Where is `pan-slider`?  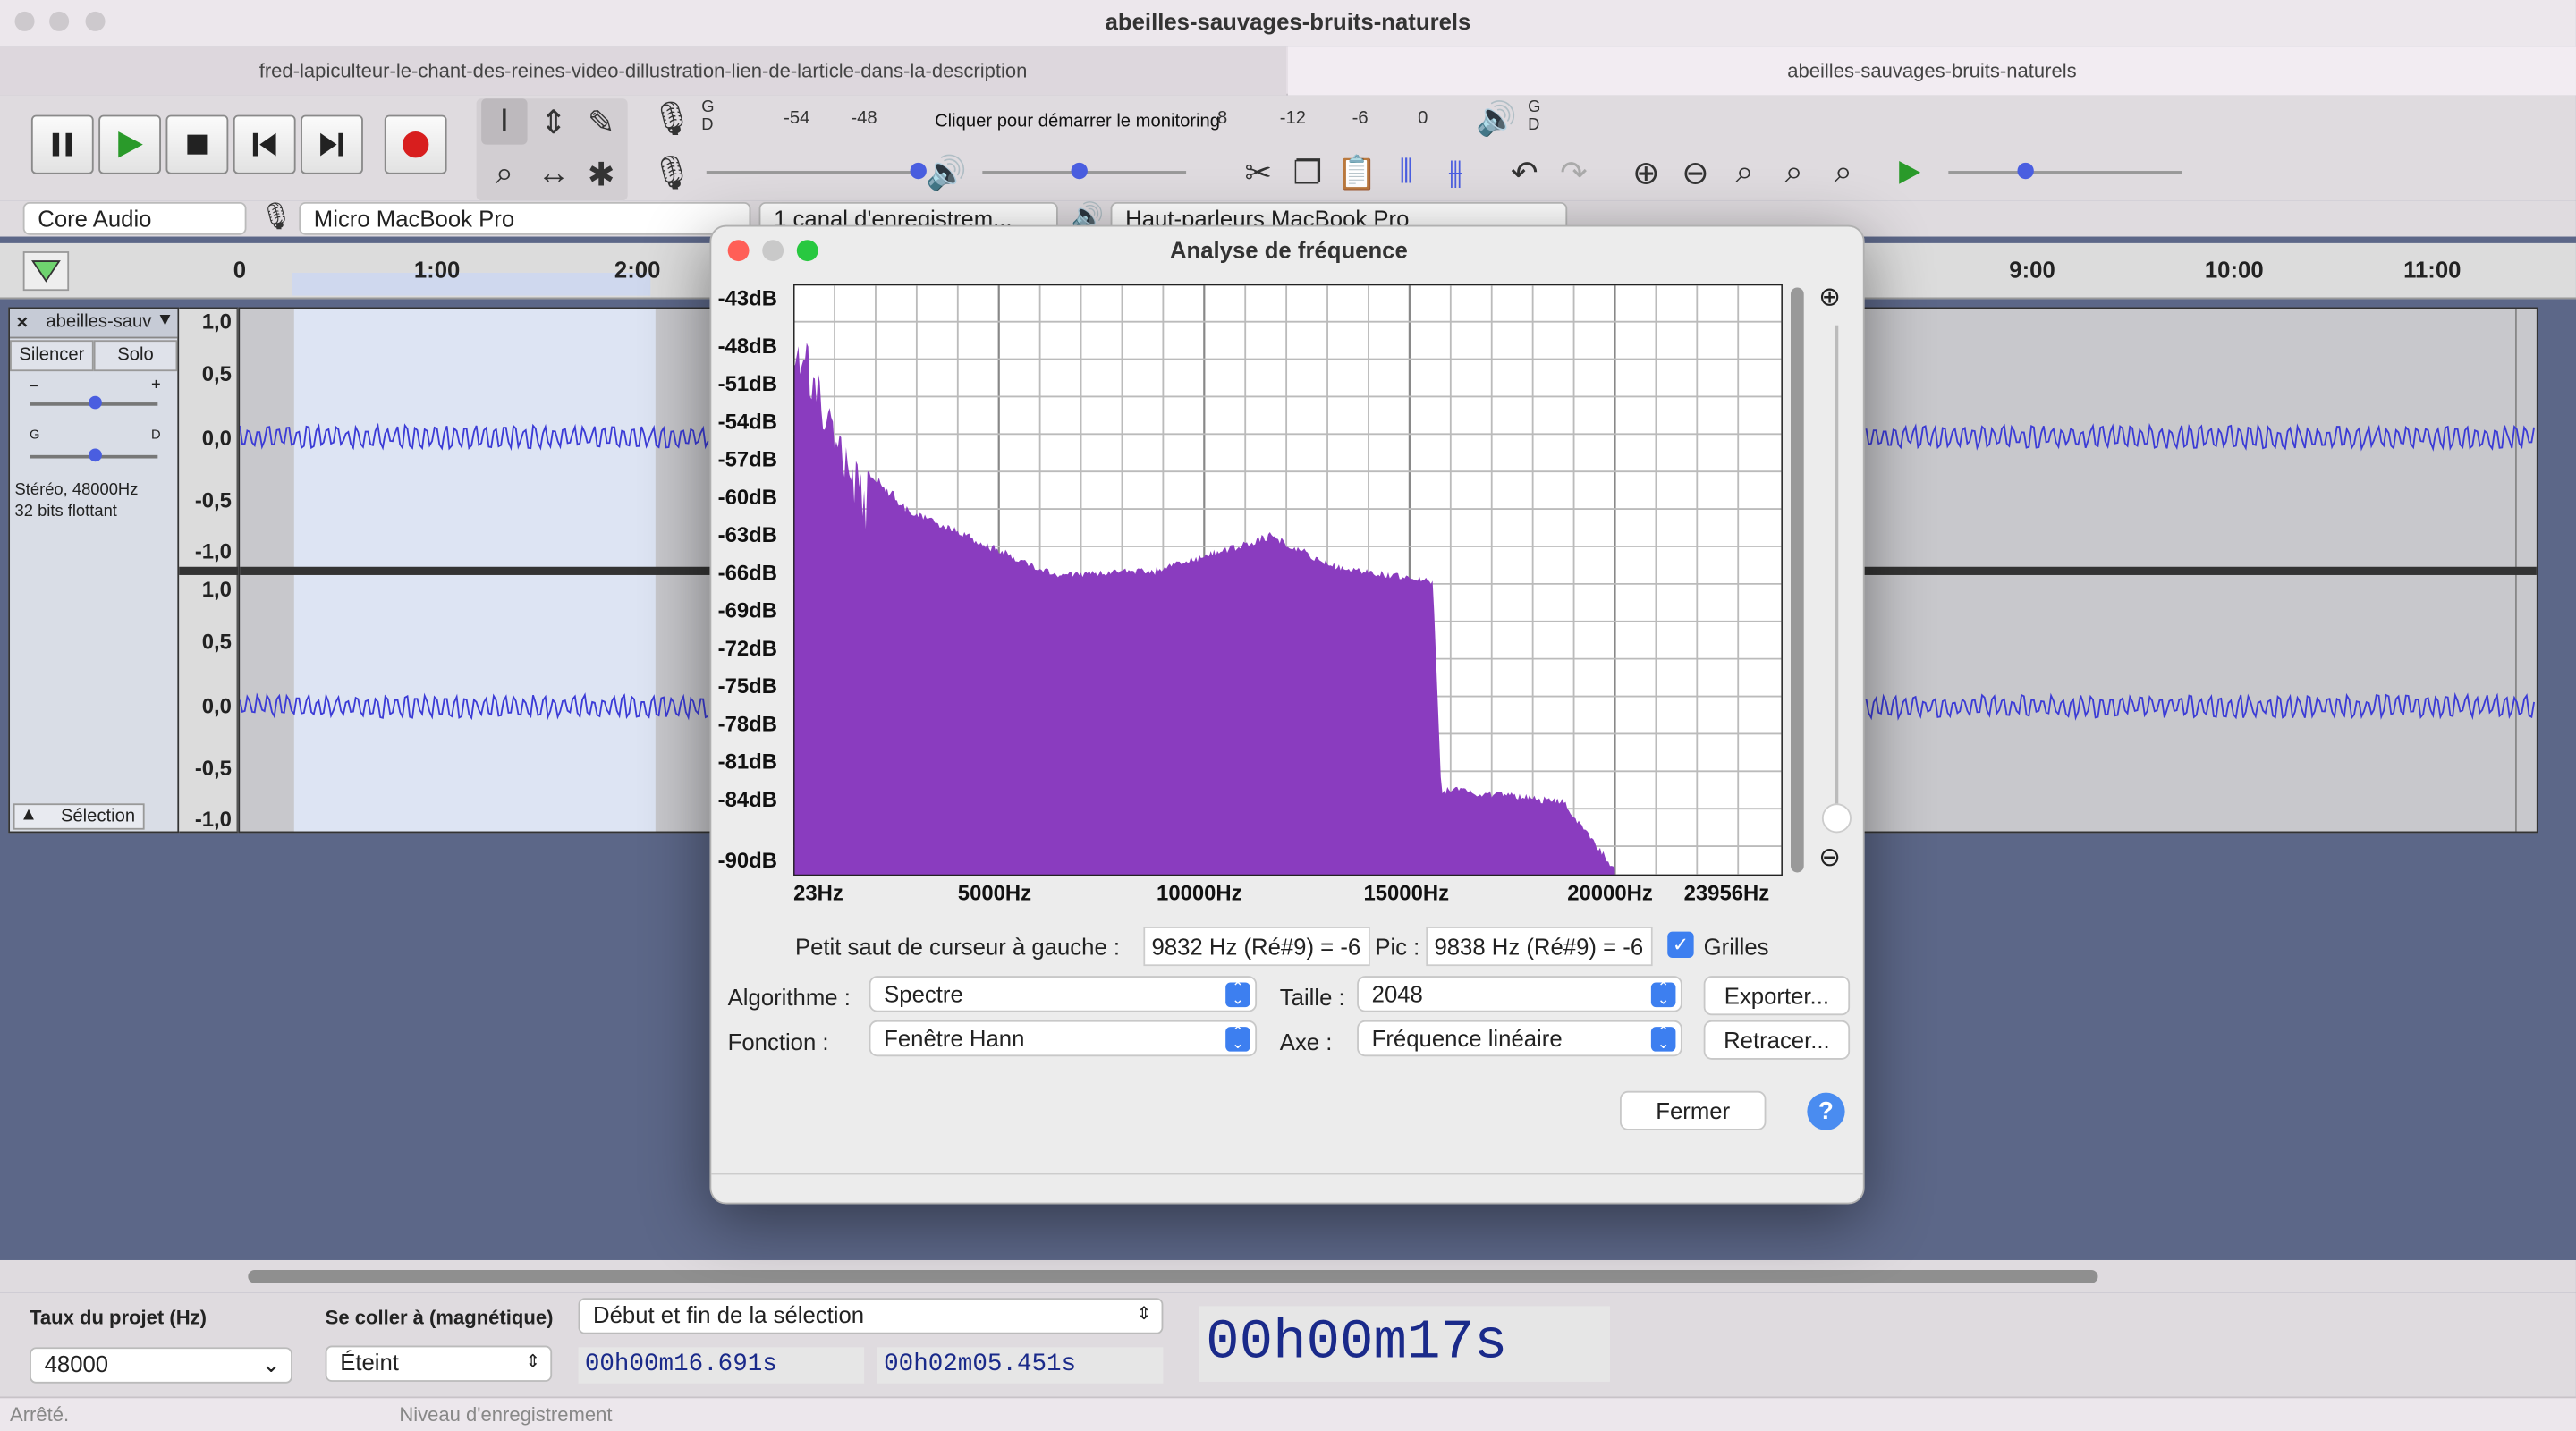 pan-slider is located at coordinates (93, 457).